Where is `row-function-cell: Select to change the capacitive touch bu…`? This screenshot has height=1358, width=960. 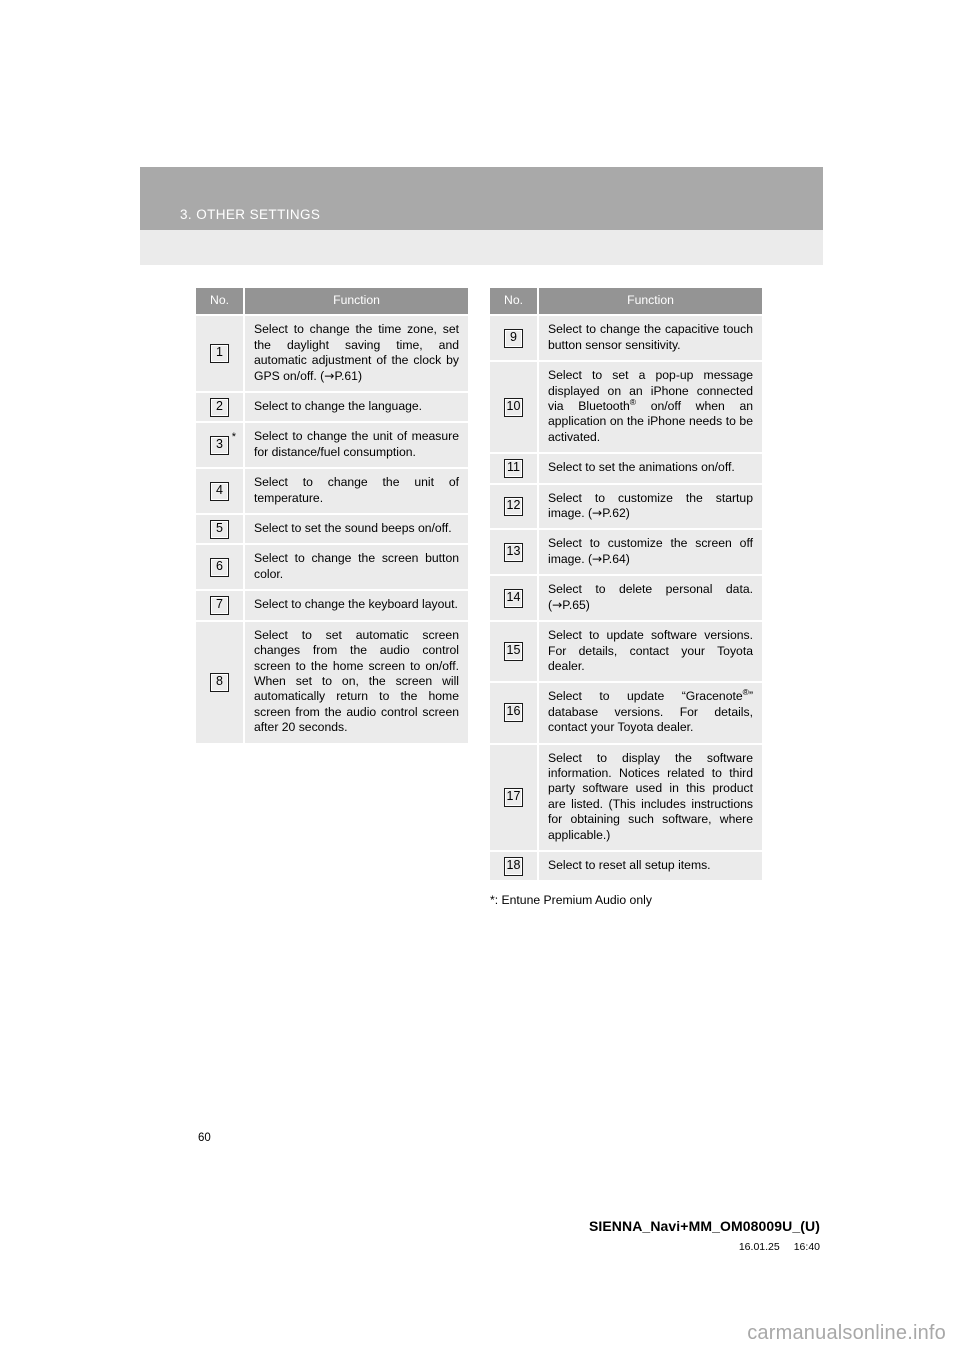
row-function-cell: Select to change the capacitive touch bu… is located at coordinates (650, 338).